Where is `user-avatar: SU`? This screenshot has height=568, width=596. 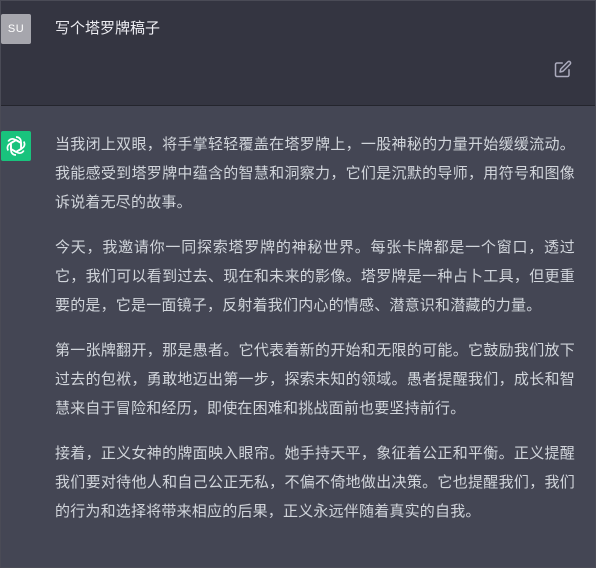 user-avatar: SU is located at coordinates (16, 29).